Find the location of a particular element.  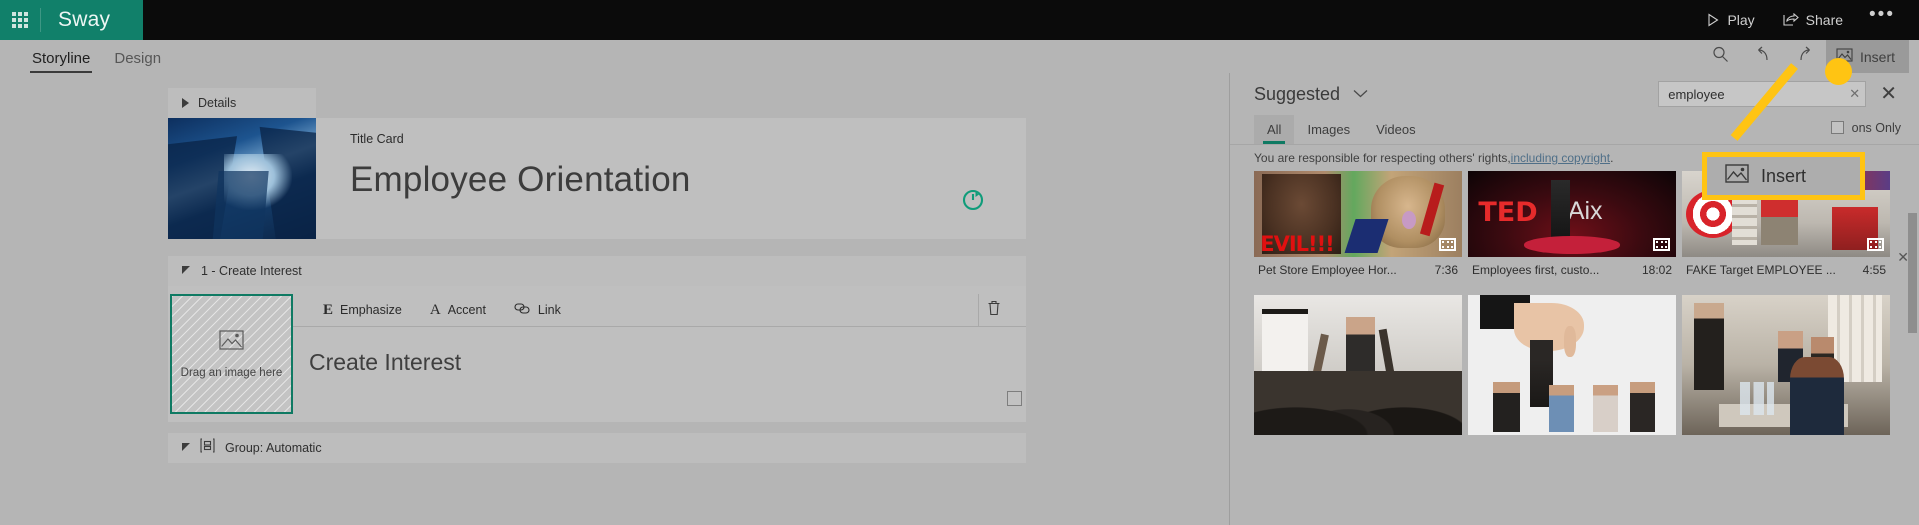

format-toolbar: E Emphasize A Accent Link is located at coordinates (659, 310).